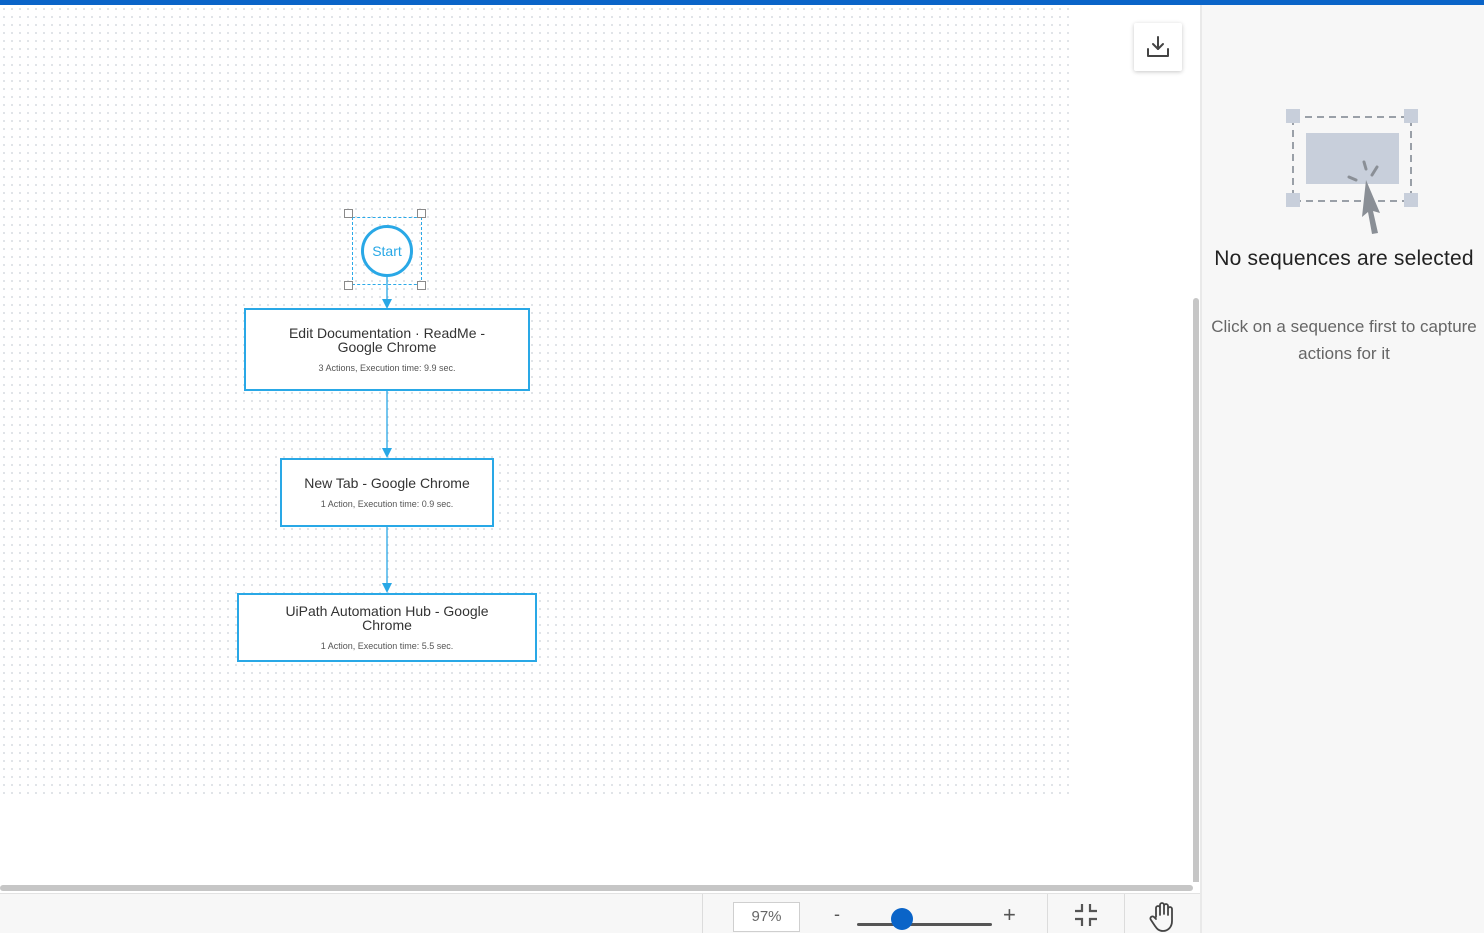  What do you see at coordinates (387, 618) in the screenshot?
I see `sequence-title: UiPath Automation Hub - Google Chrome` at bounding box center [387, 618].